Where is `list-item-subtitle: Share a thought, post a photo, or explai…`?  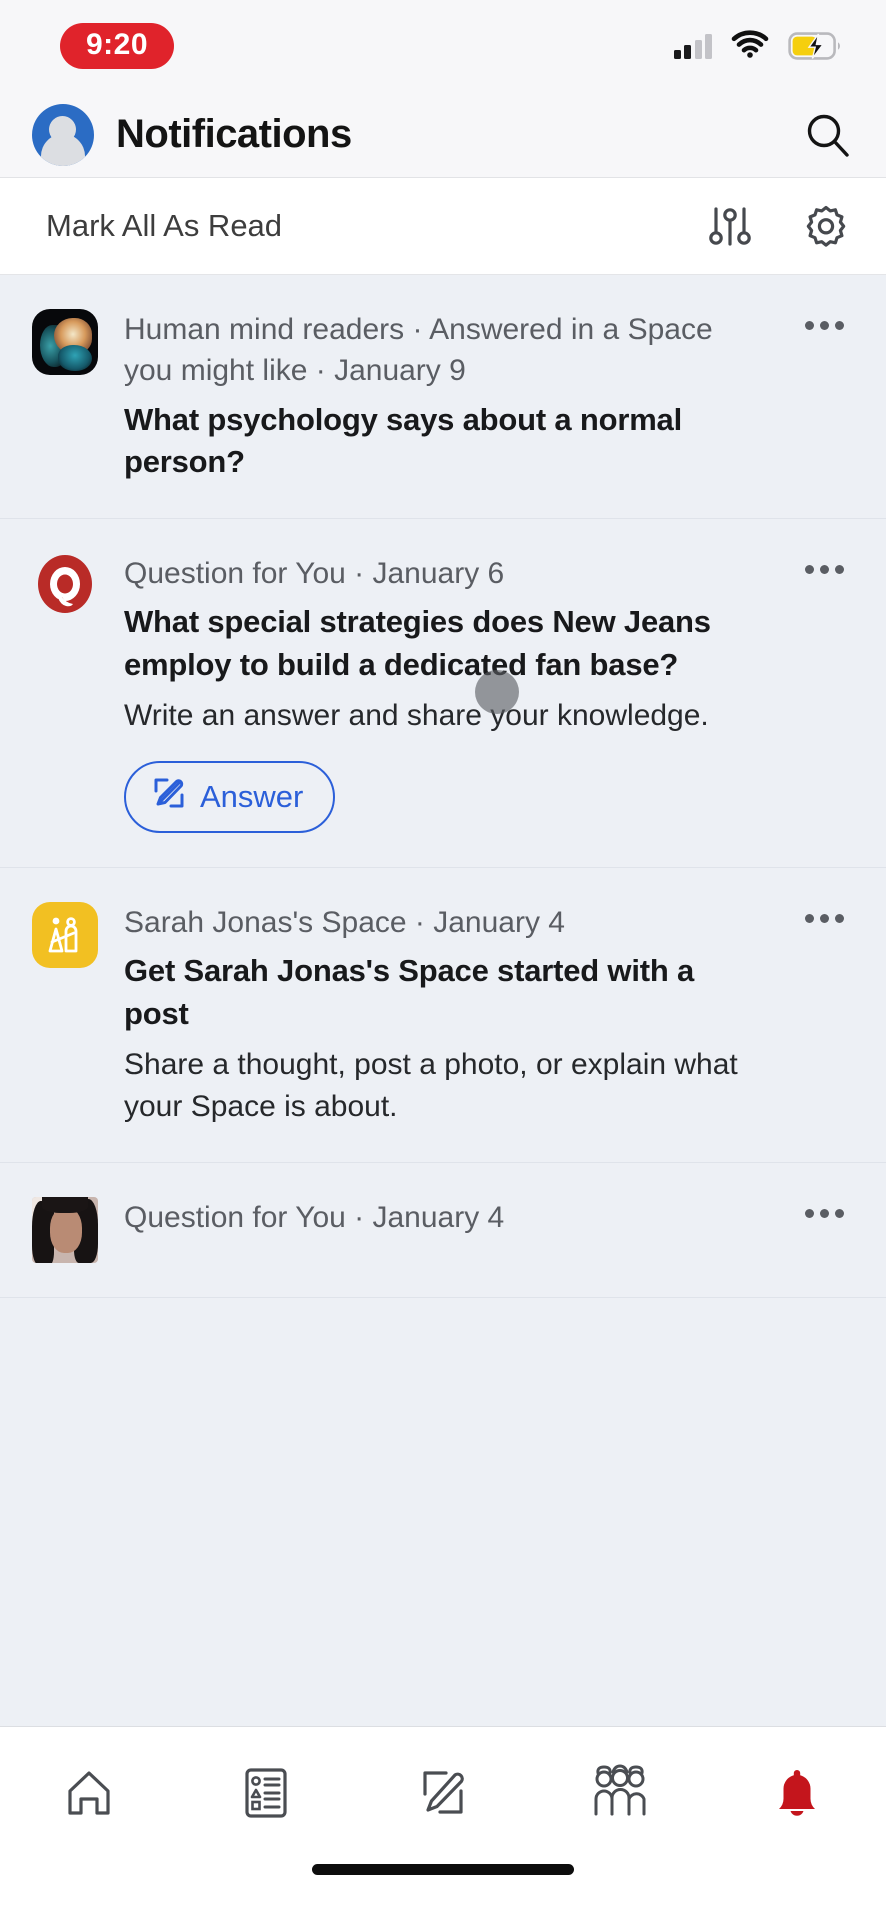
list-item-subtitle: Share a thought, post a photo, or explai… is located at coordinates (431, 1086).